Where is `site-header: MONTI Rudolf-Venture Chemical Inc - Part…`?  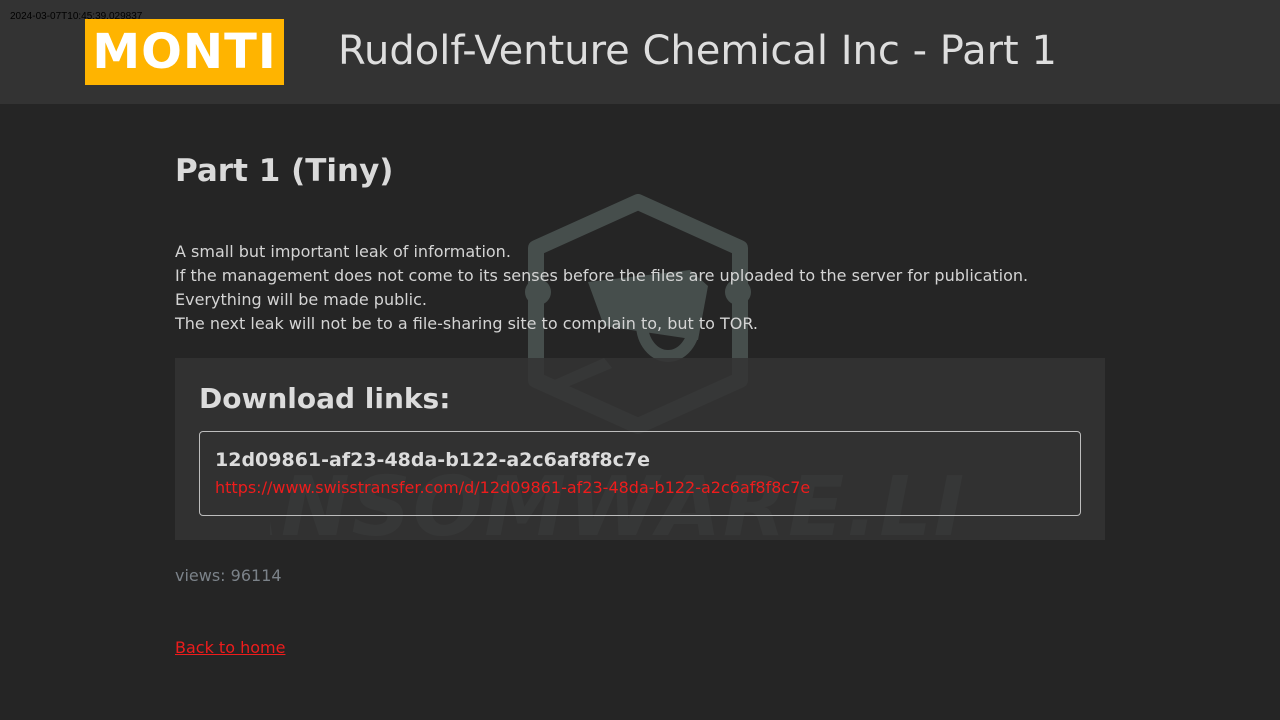
site-header: MONTI Rudolf-Venture Chemical Inc - Part… is located at coordinates (640, 52).